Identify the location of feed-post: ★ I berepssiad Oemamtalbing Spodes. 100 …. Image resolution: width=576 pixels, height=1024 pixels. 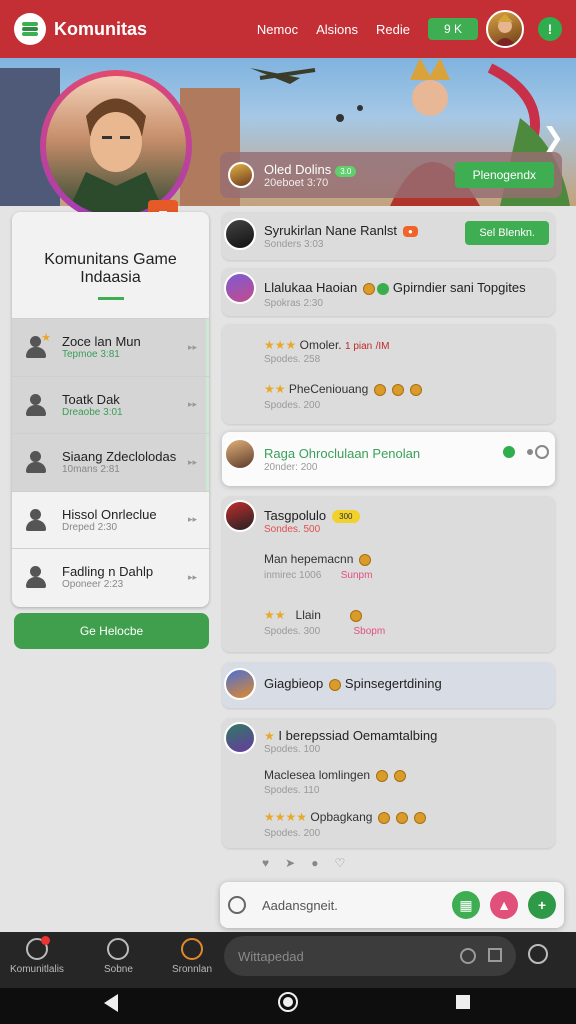
(388, 783).